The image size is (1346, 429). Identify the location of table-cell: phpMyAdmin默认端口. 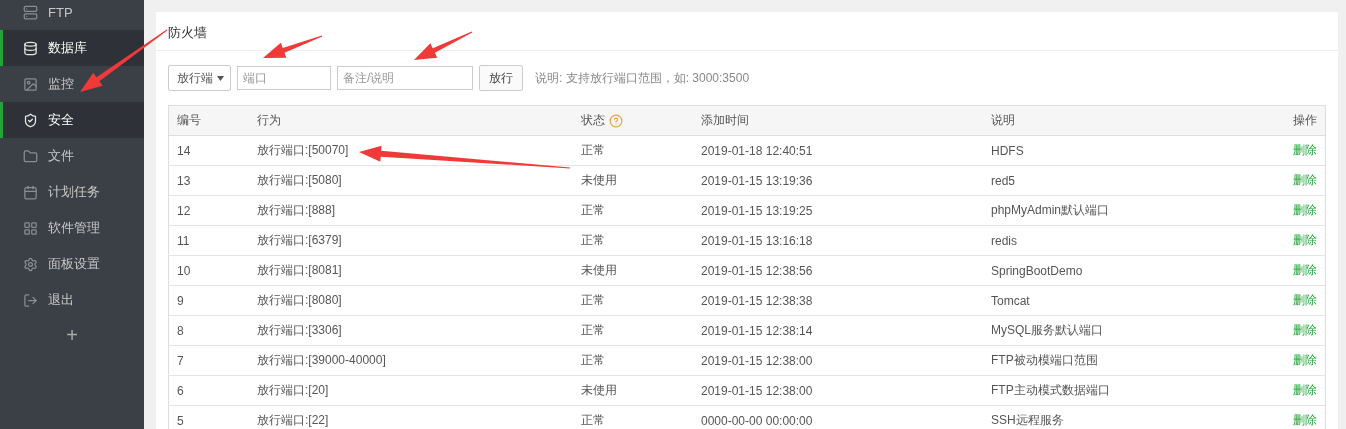
(1112, 210).